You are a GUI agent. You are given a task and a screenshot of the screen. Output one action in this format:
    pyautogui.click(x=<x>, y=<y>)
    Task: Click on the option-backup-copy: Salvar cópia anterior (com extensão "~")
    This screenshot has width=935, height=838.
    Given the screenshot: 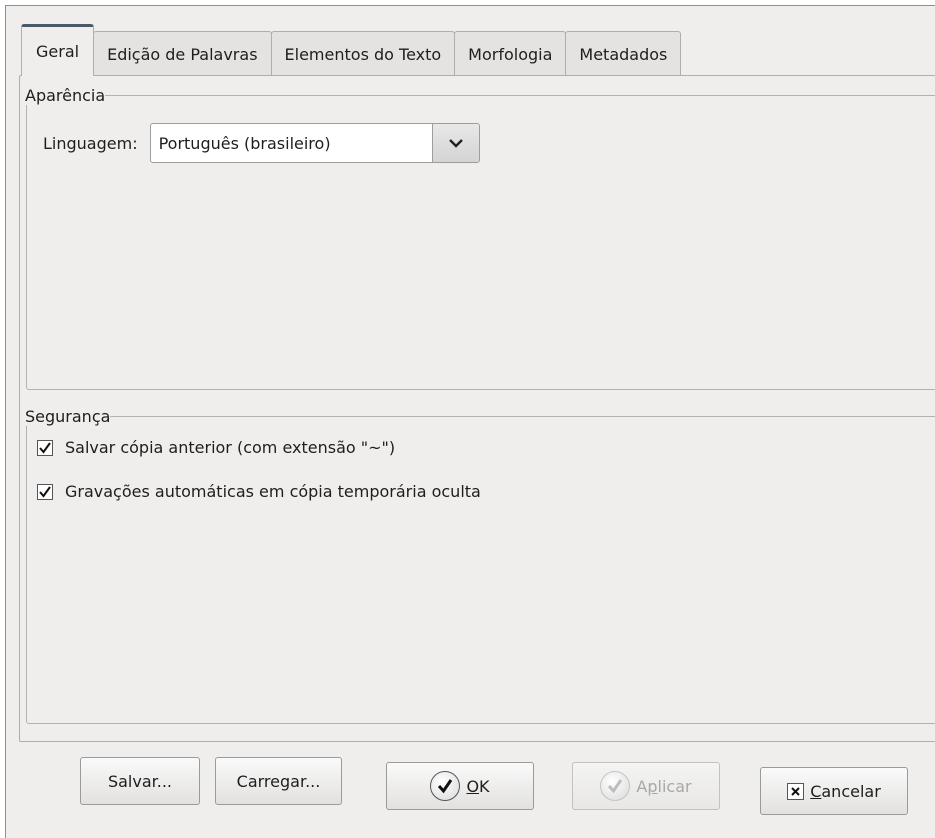 What is the action you would take?
    pyautogui.click(x=216, y=447)
    